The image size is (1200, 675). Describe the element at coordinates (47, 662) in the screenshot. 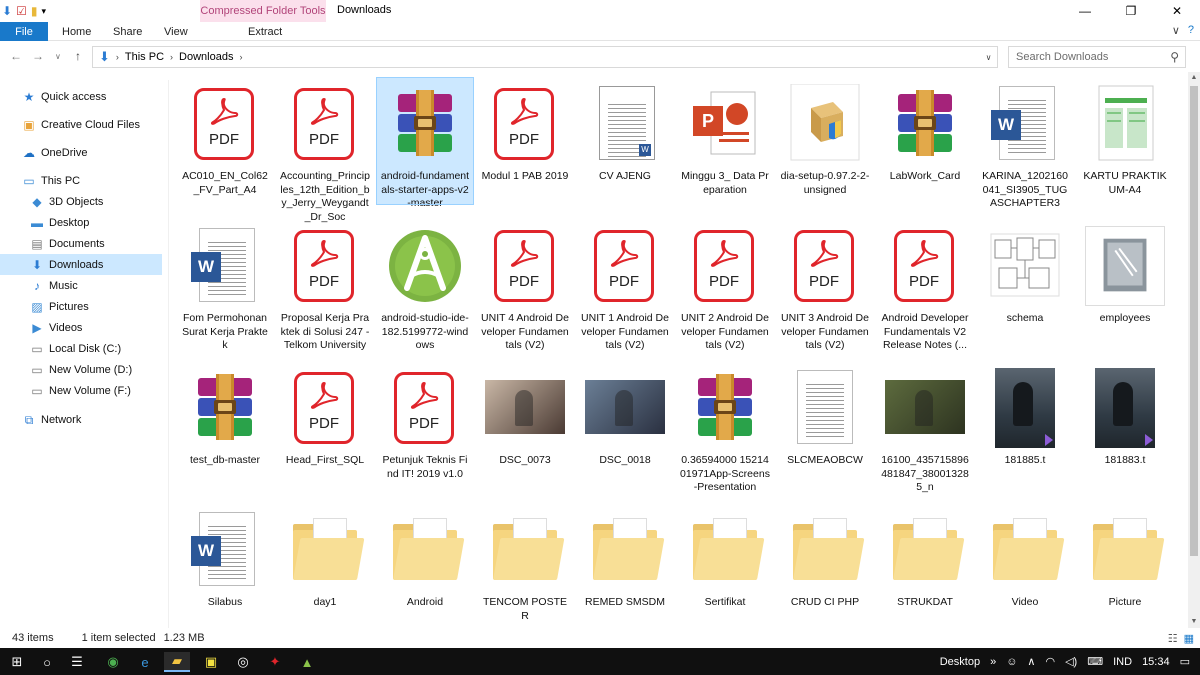

I see `search-circle-icon: ○` at that location.